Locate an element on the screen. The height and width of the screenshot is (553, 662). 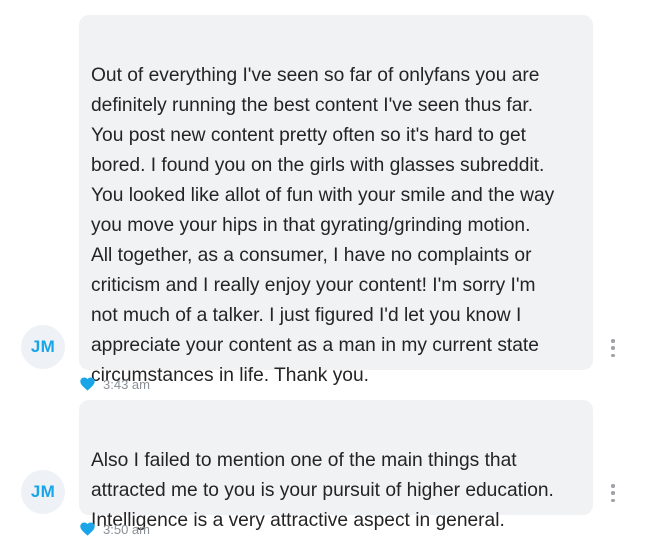
message-meta: 3:50 am is located at coordinates (115, 529).